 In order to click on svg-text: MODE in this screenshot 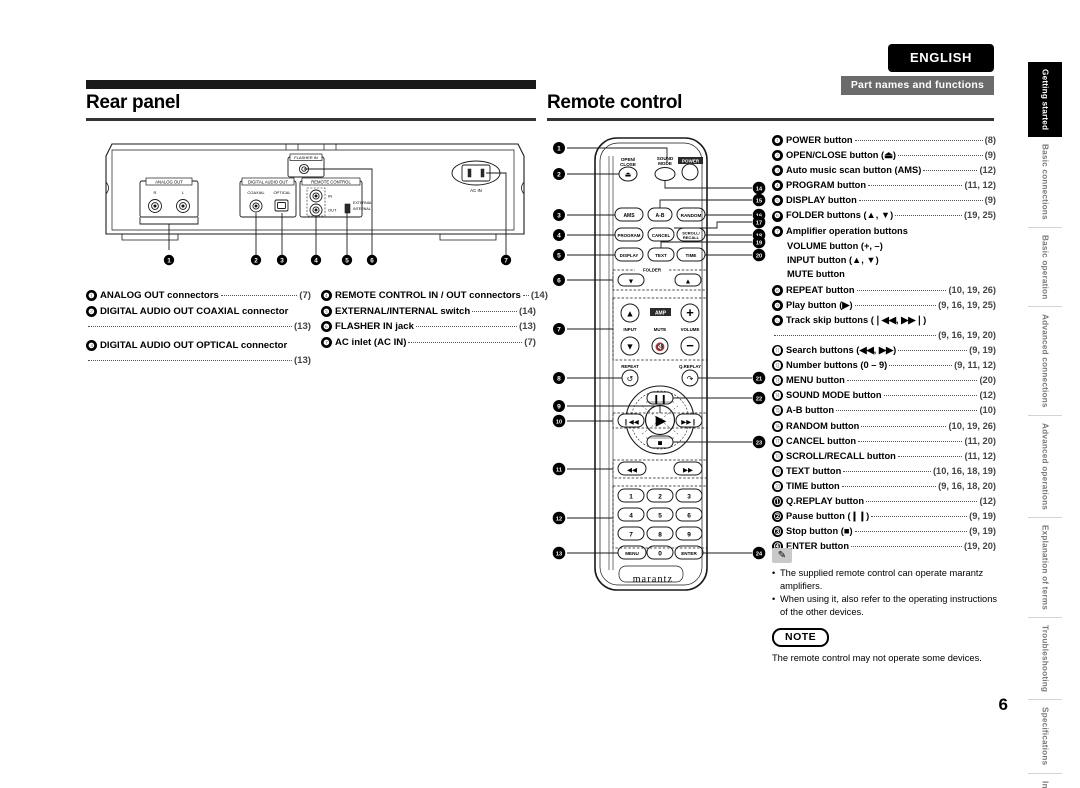, I will do `click(665, 163)`.